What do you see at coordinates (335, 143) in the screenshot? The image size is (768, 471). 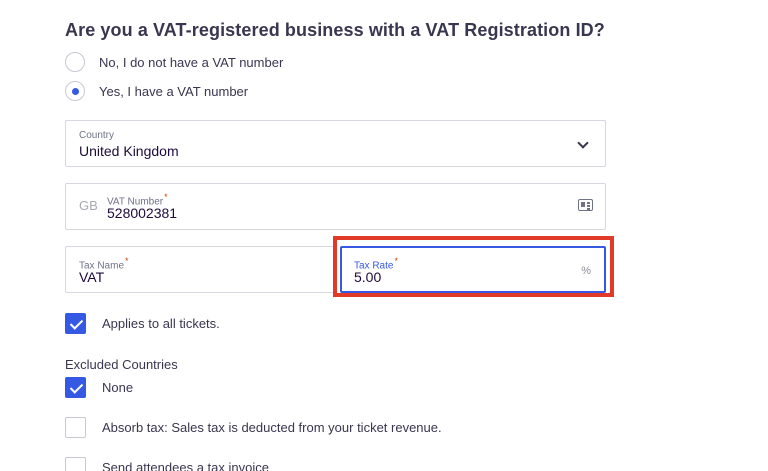 I see `country-select: Country United Kingdom` at bounding box center [335, 143].